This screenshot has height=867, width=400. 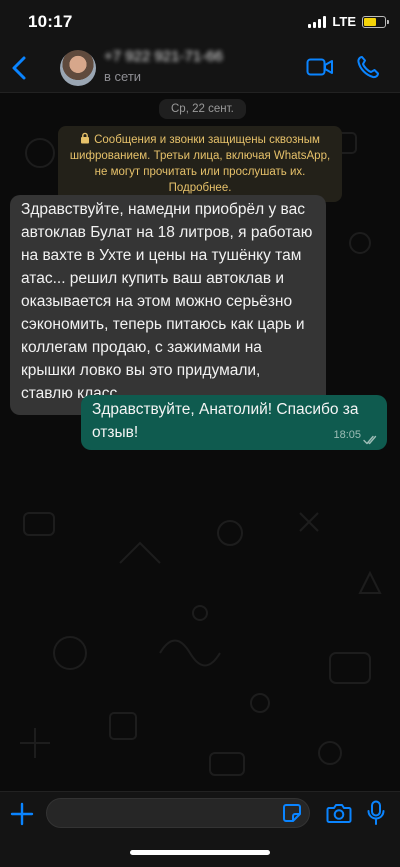 What do you see at coordinates (347, 435) in the screenshot?
I see `message-time: 18:05` at bounding box center [347, 435].